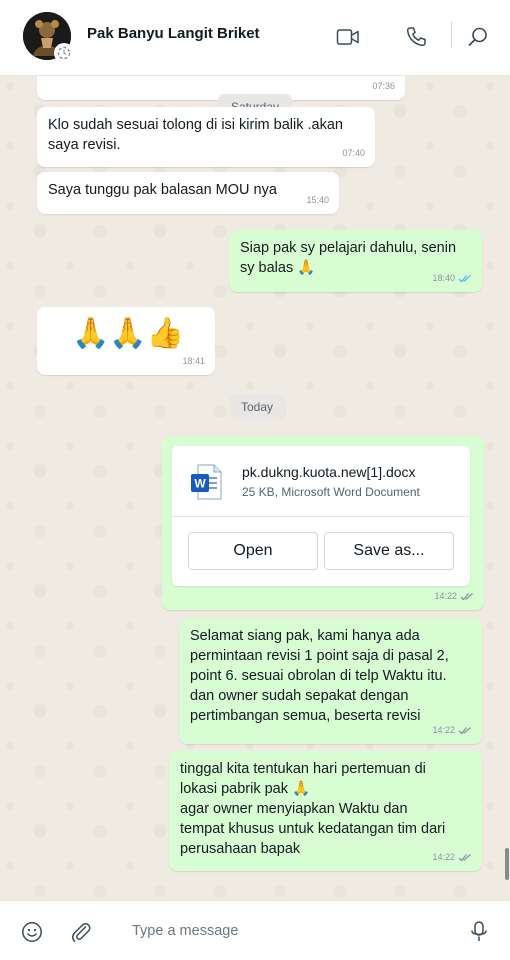 Image resolution: width=510 pixels, height=960 pixels. Describe the element at coordinates (507, 864) in the screenshot. I see `chat-scrollbar` at that location.